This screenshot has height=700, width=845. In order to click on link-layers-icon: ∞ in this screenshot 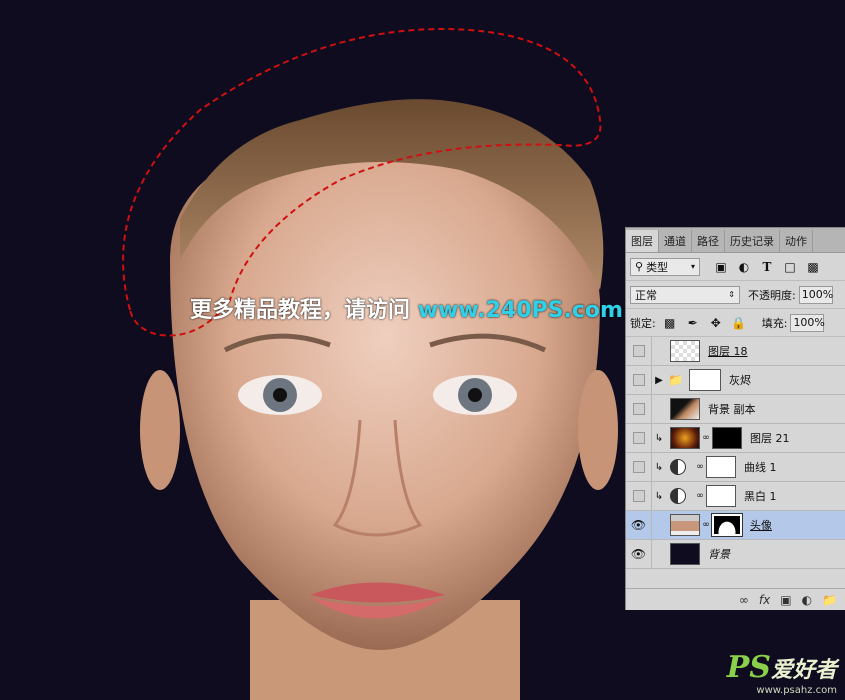, I will do `click(744, 600)`.